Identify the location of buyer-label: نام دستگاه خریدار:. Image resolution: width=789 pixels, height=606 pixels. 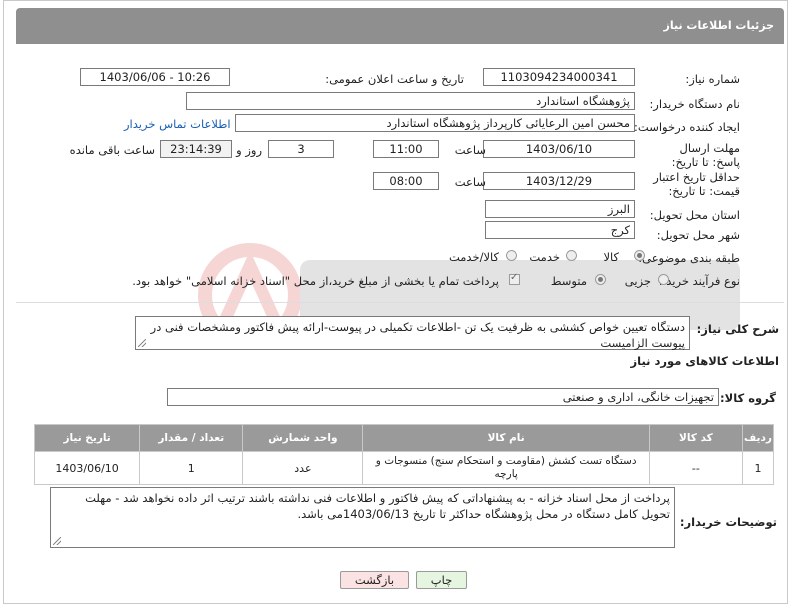
(694, 104).